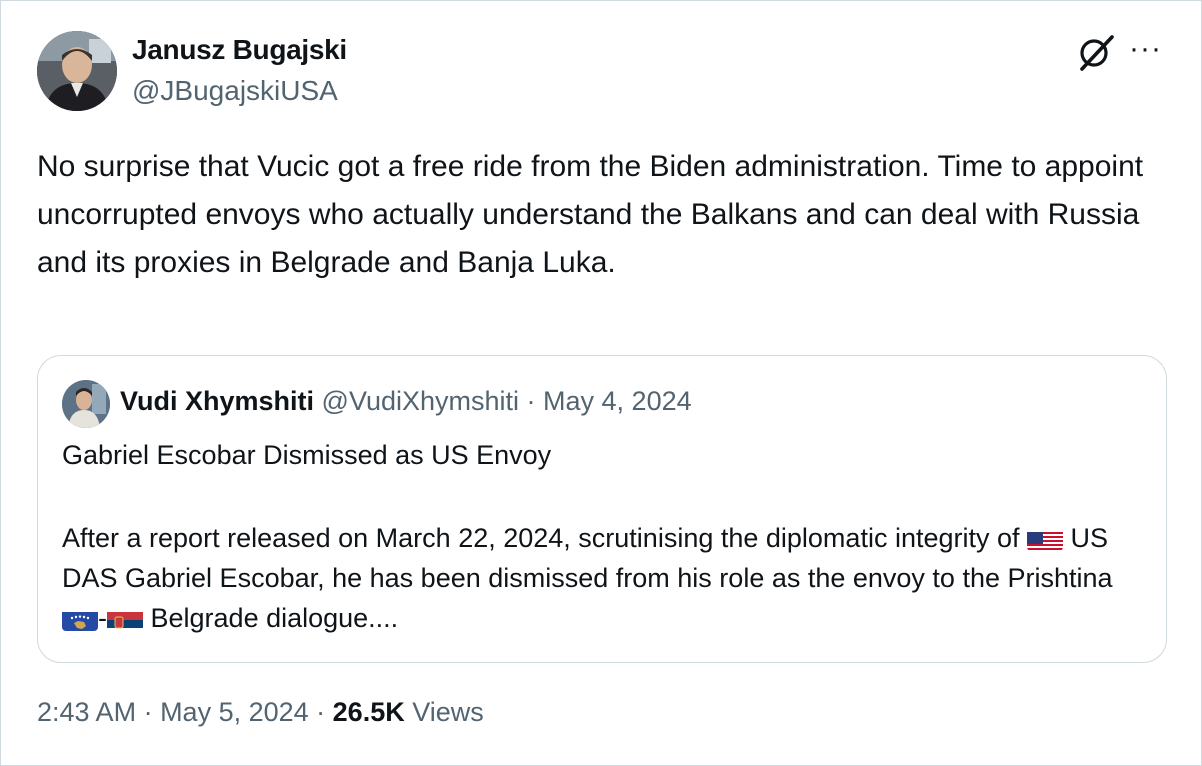 Image resolution: width=1202 pixels, height=766 pixels. Describe the element at coordinates (1149, 51) in the screenshot. I see `more-options-icon: ···` at that location.